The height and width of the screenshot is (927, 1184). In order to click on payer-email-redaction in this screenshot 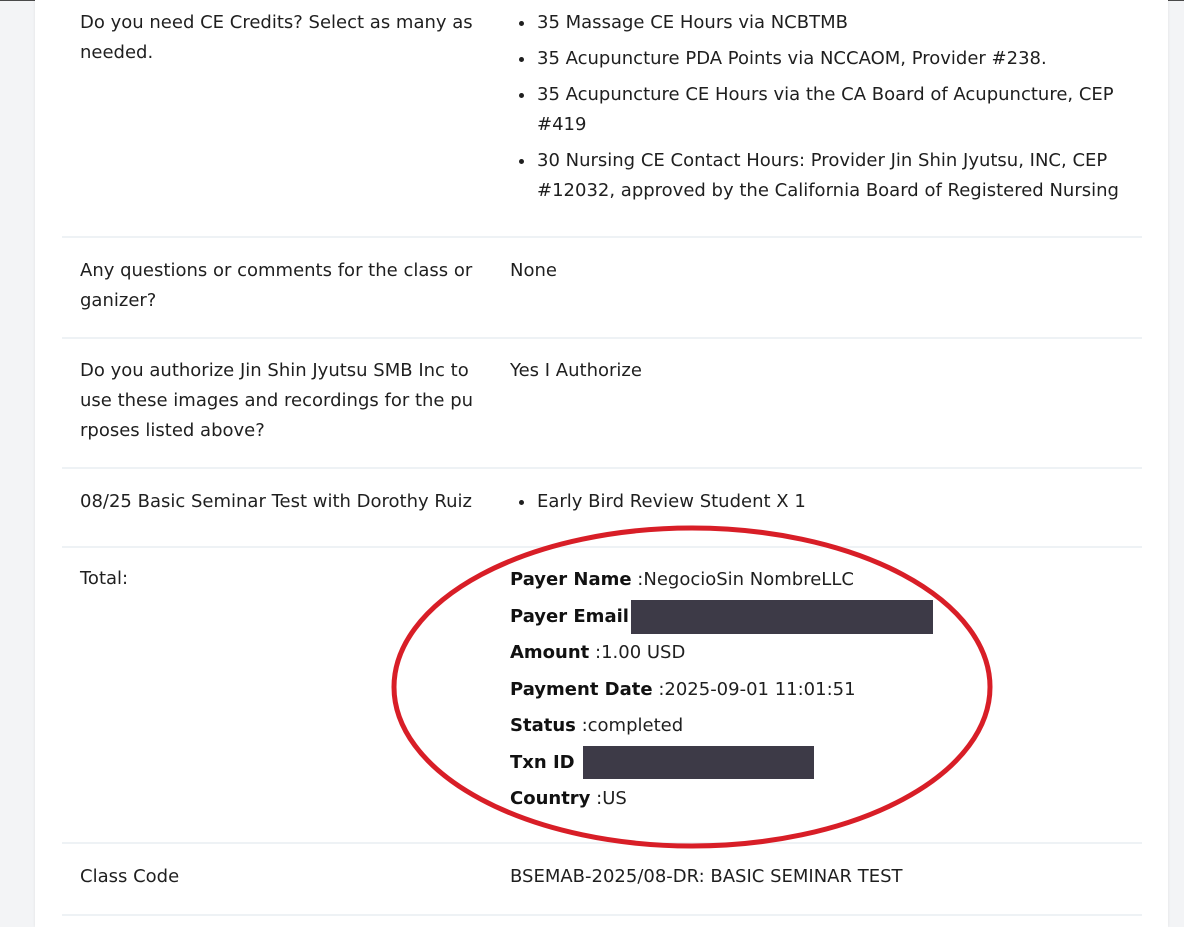, I will do `click(781, 616)`.